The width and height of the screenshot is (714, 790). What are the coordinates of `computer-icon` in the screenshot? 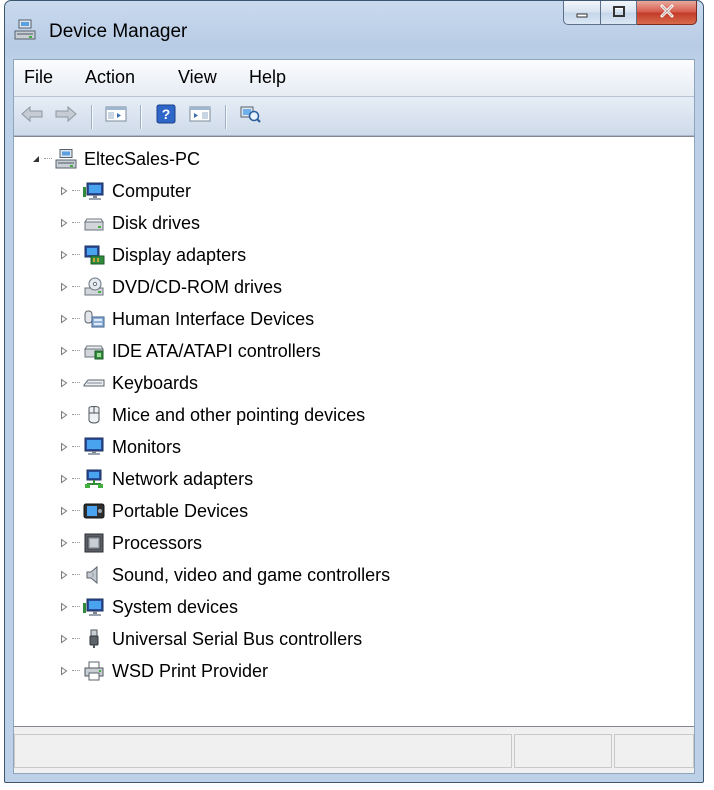 It's located at (94, 191).